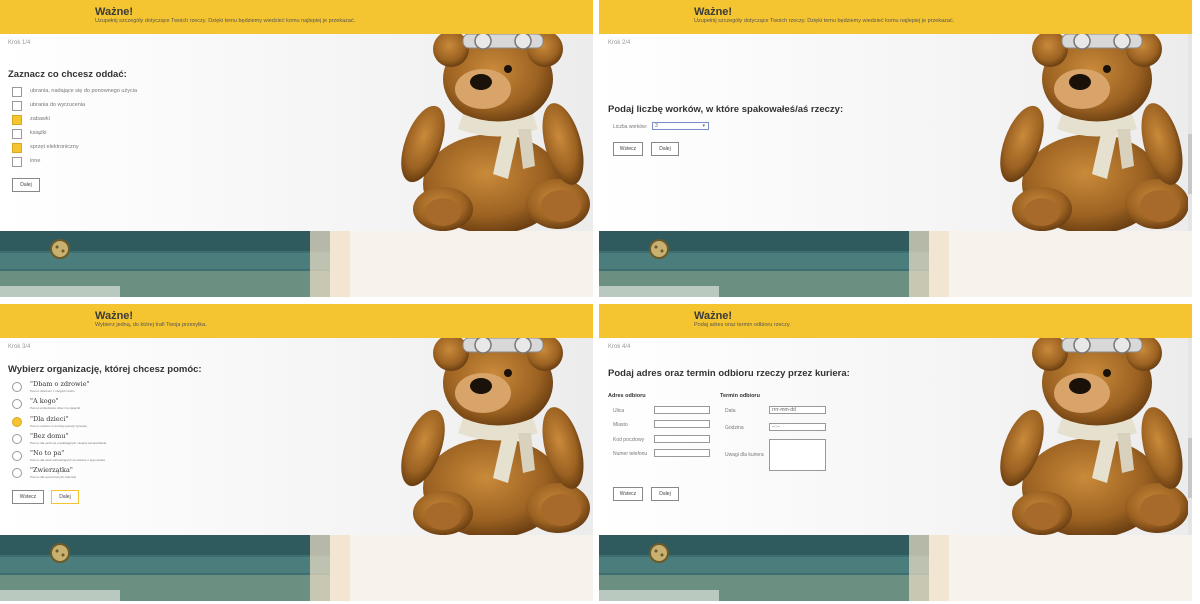 Image resolution: width=1200 pixels, height=604 pixels. I want to click on checkbox-clothes-reusable, so click(17, 92).